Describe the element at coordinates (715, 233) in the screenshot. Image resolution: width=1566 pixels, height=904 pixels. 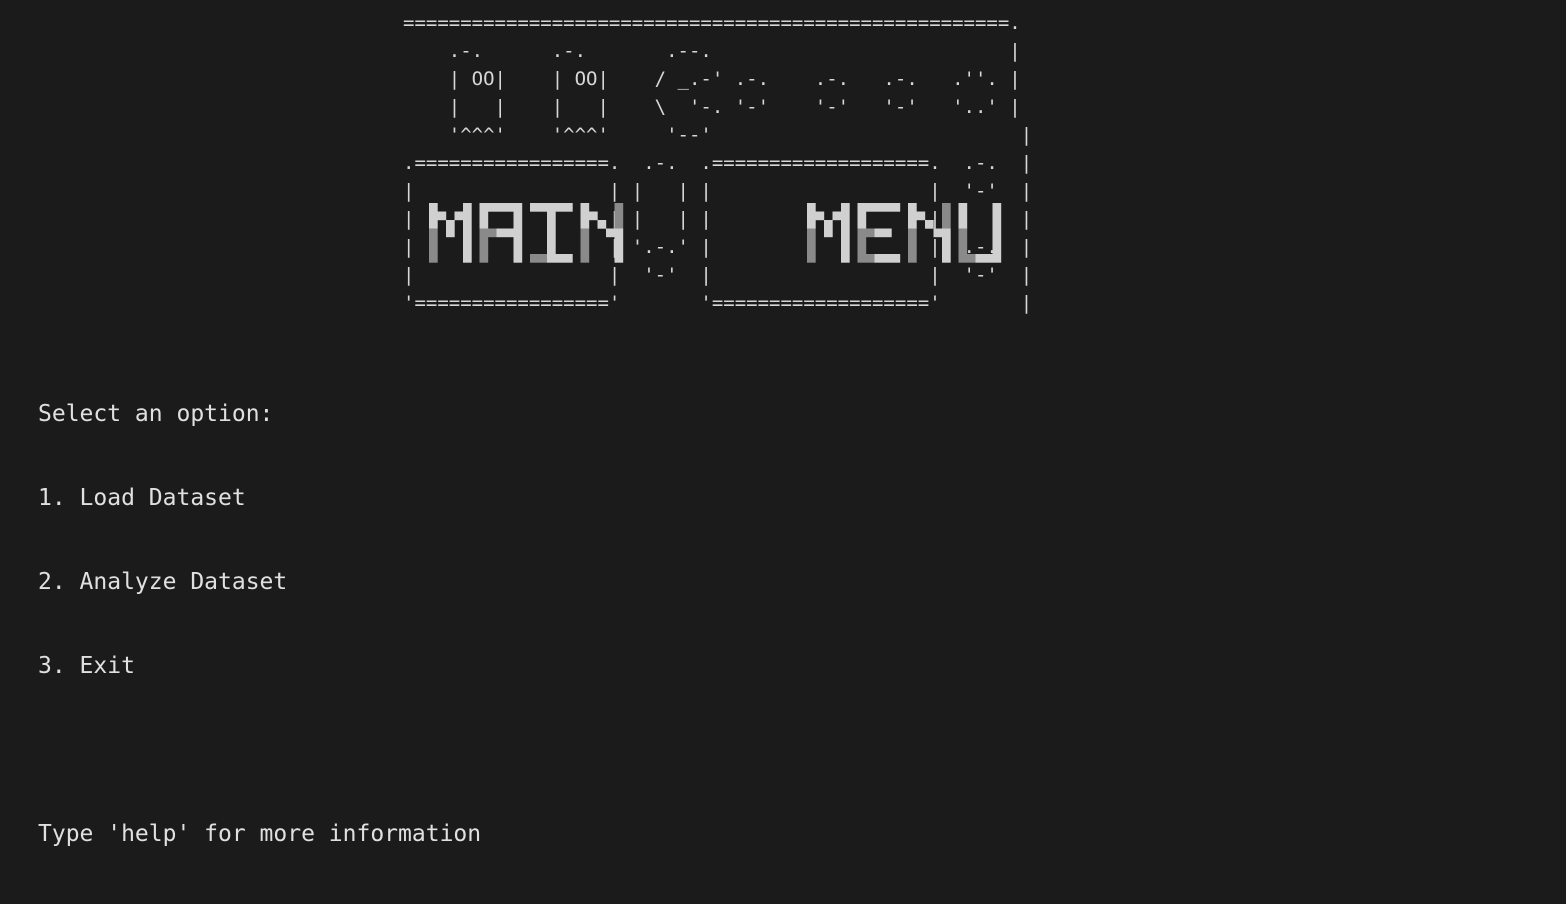
I see `banner-letters` at that location.